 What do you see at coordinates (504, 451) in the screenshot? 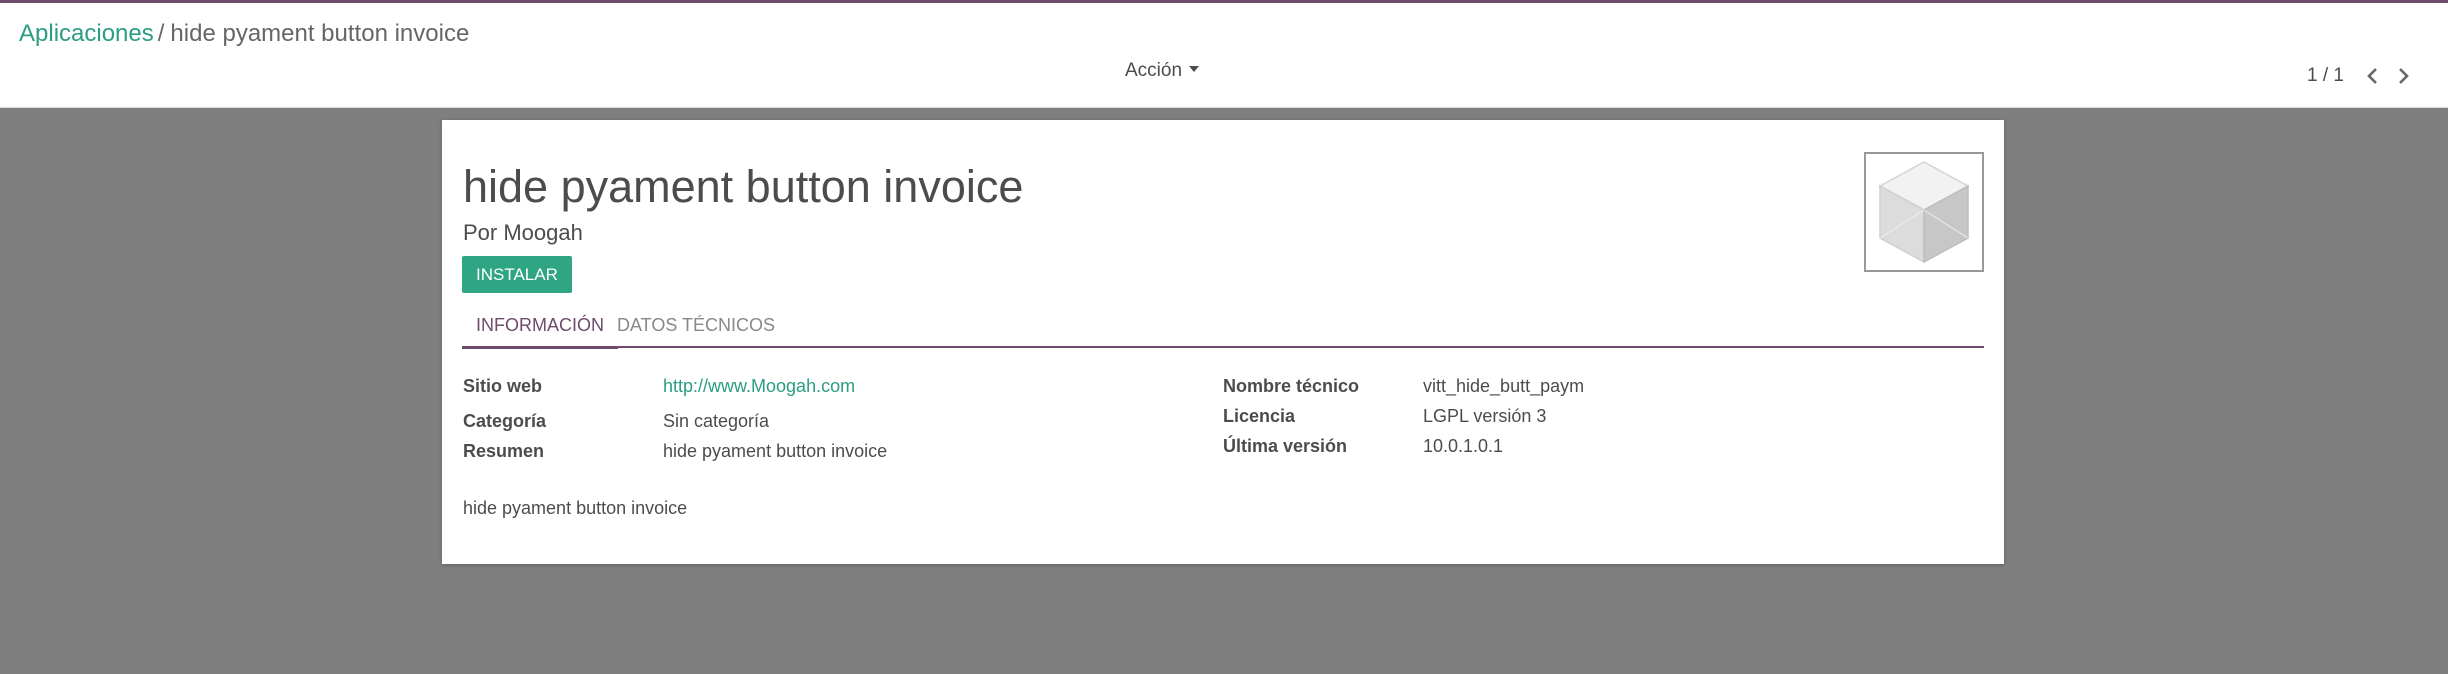
I see `field-label-summary: Resumen` at bounding box center [504, 451].